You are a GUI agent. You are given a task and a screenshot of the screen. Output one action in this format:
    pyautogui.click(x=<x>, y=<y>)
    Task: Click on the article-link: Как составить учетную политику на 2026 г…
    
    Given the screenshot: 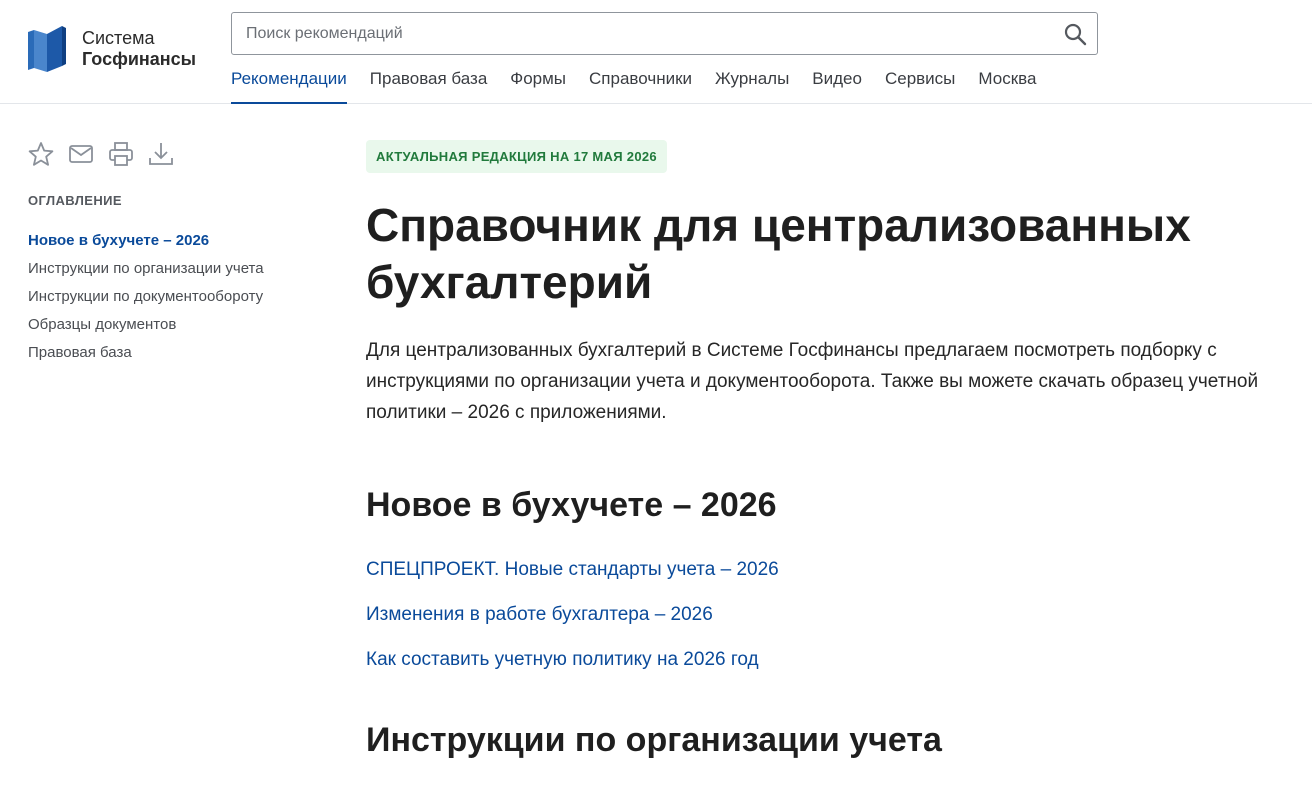 What is the action you would take?
    pyautogui.click(x=831, y=659)
    